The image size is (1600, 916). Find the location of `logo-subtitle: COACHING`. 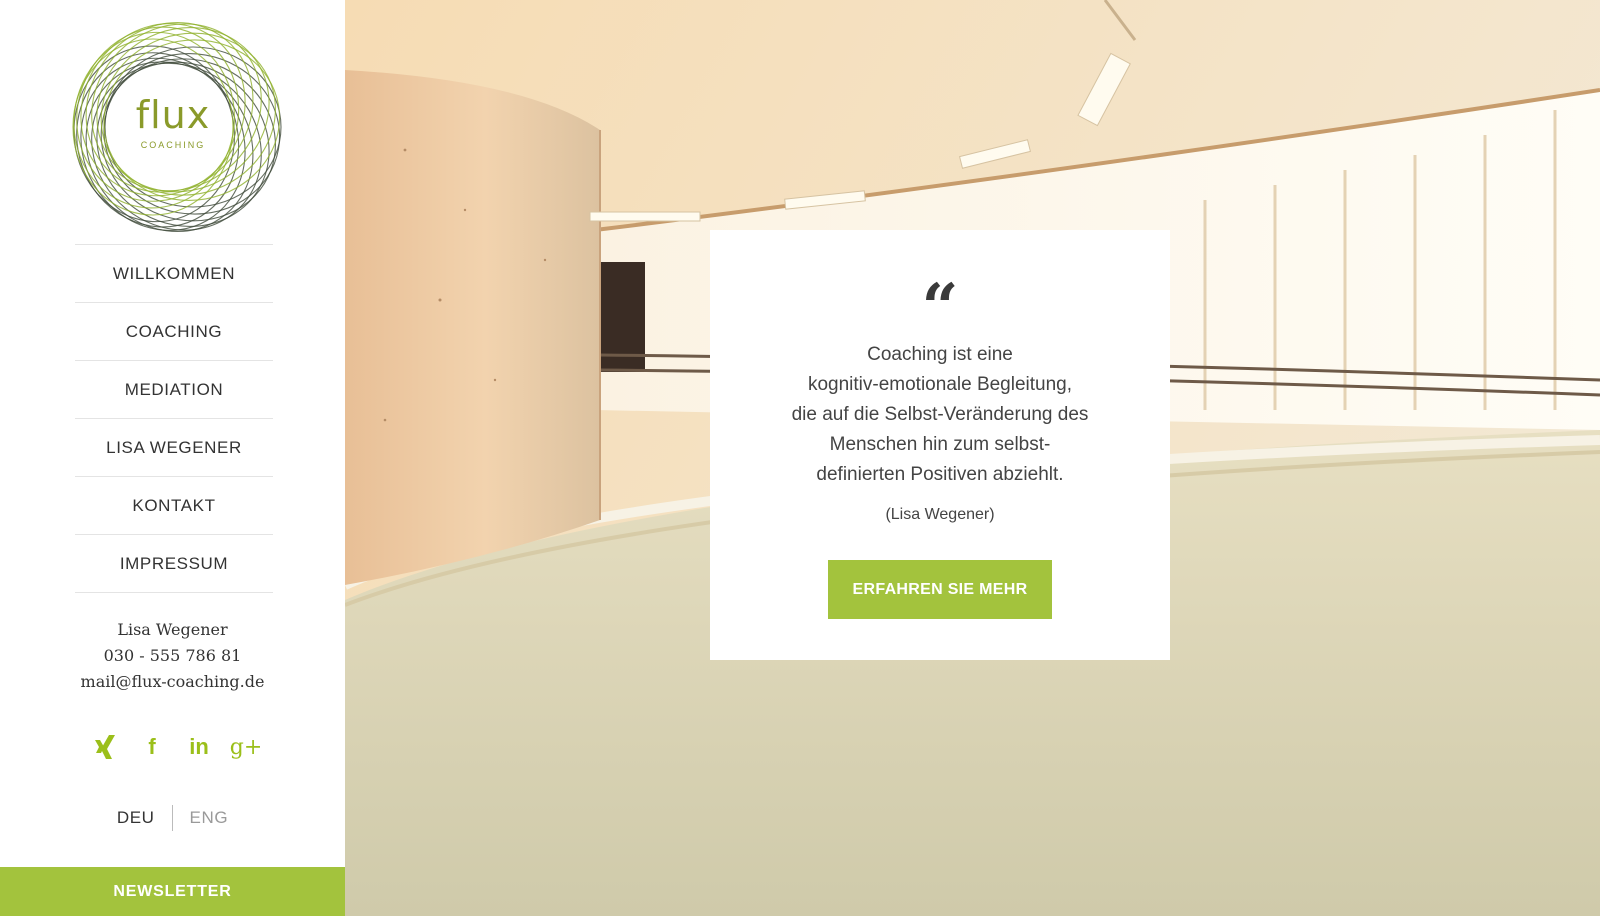

logo-subtitle: COACHING is located at coordinates (173, 145).